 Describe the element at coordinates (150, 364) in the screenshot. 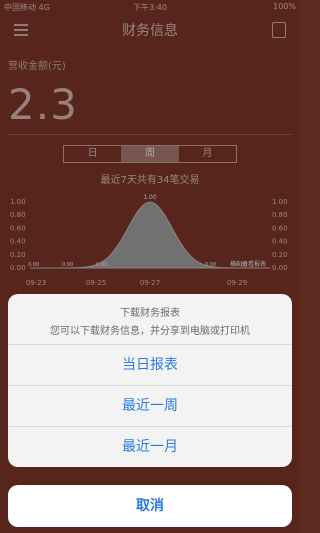

I see `option-today-report: 当日报表` at that location.